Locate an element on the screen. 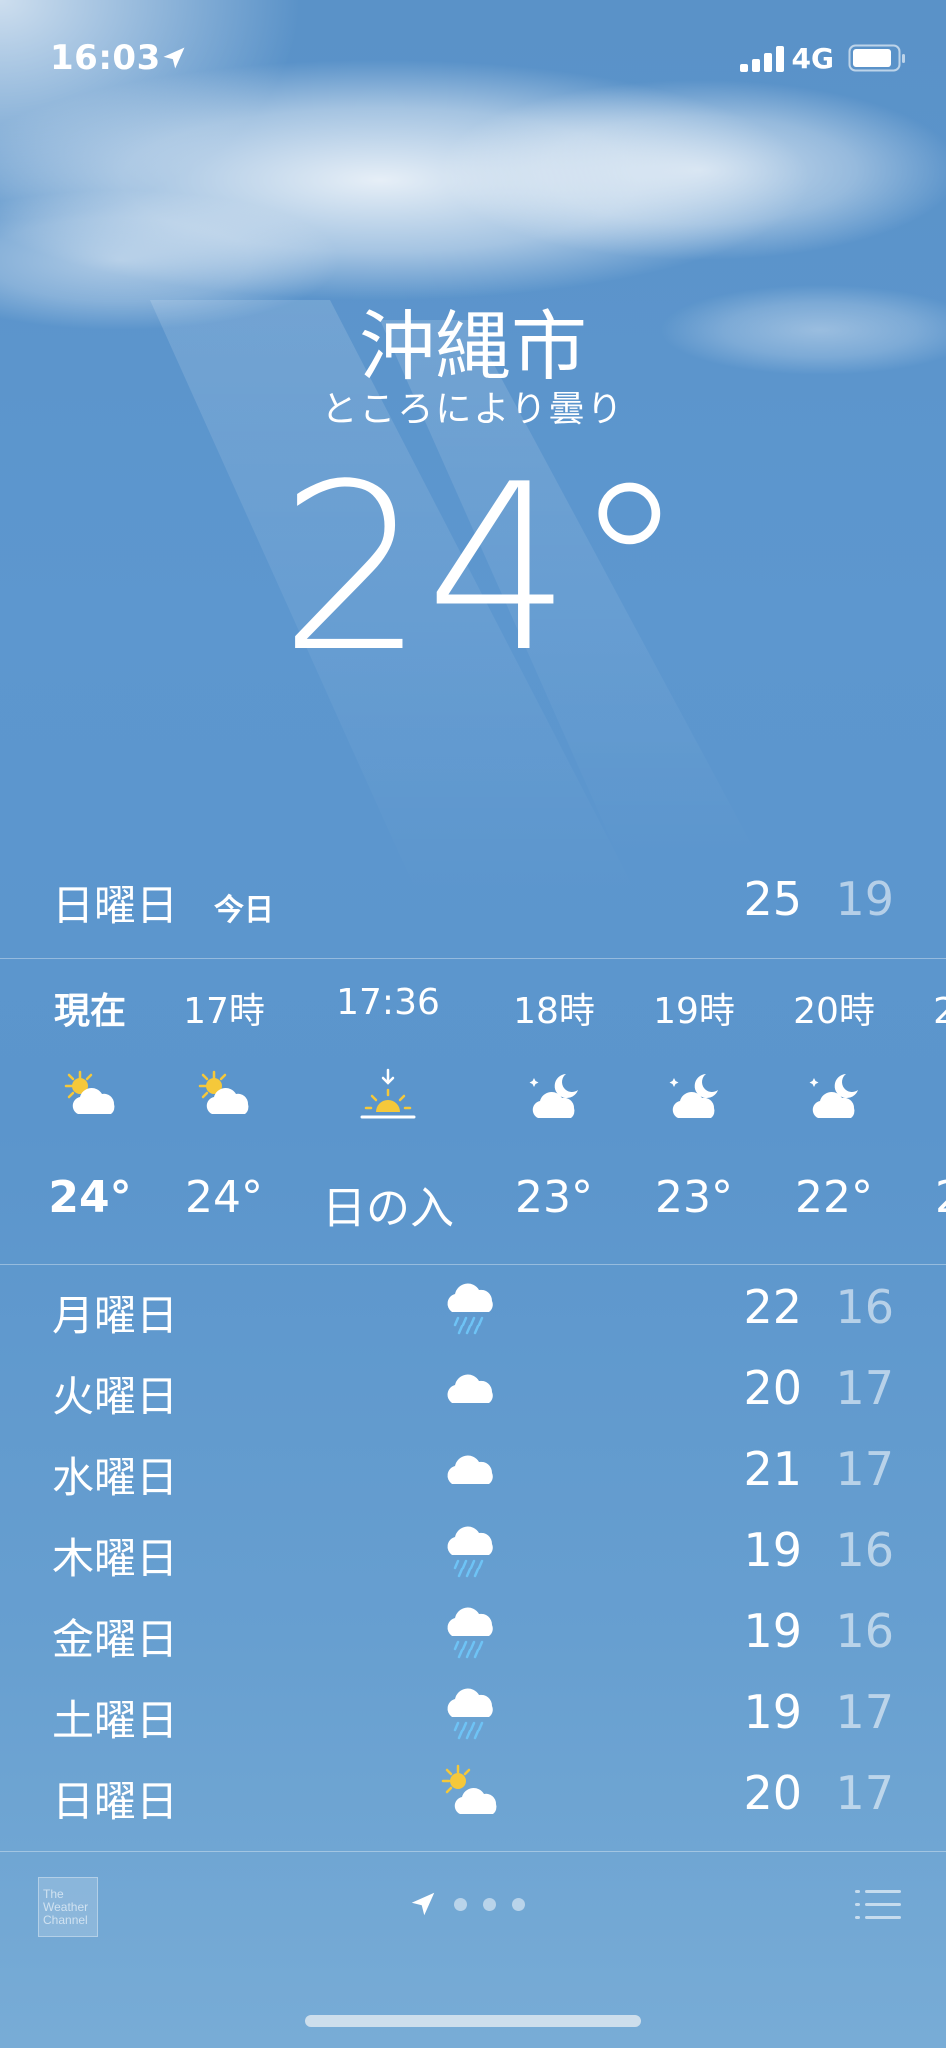 The image size is (946, 2048). status-time: 16:03 is located at coordinates (105, 58).